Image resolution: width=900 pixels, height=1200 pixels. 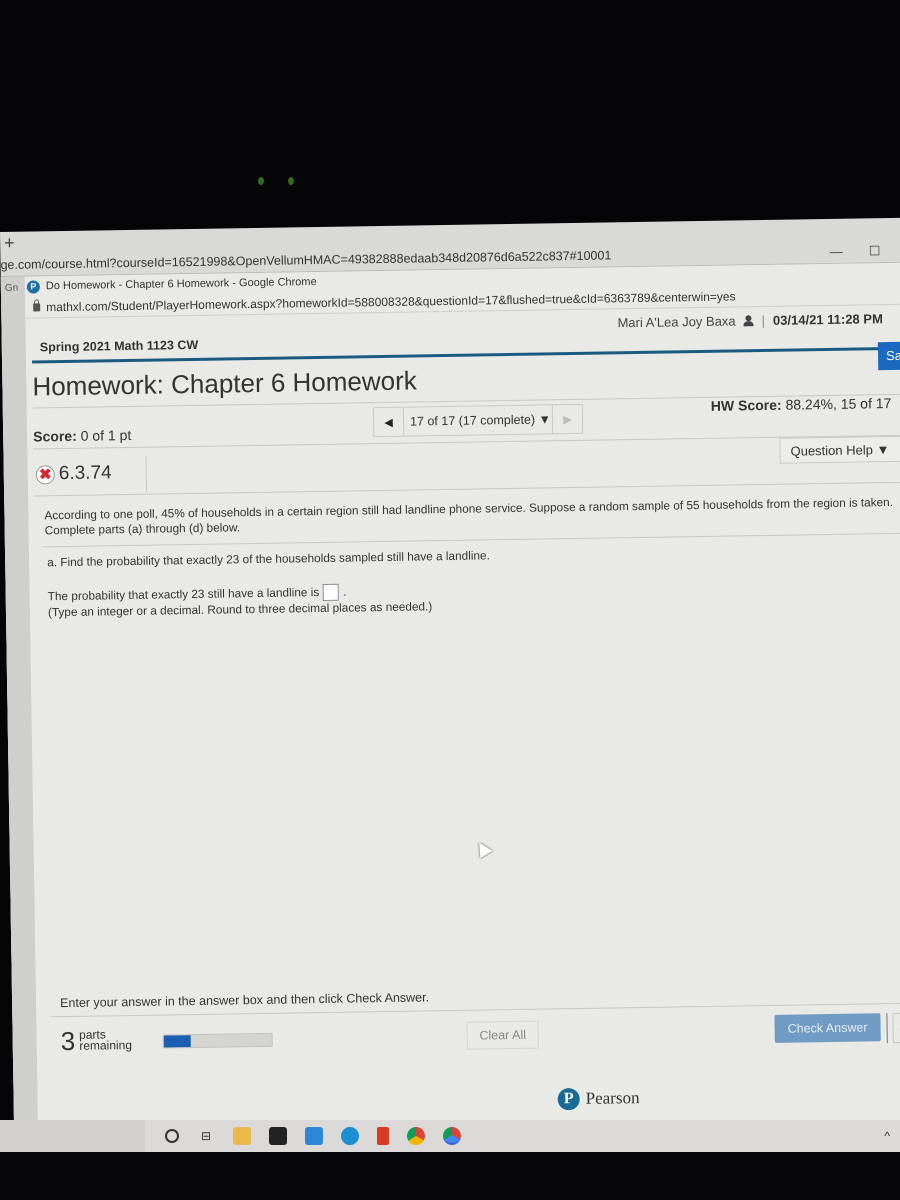 I want to click on user-info: Mari A'Lea Joy Baxa | 03/14/21 11:28 PM, so click(x=750, y=320).